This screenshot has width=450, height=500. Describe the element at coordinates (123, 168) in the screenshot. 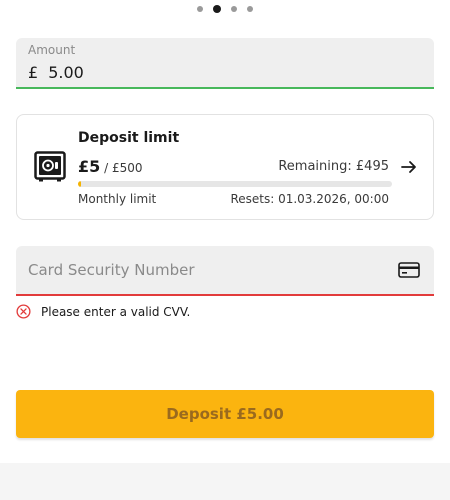

I see `limit-total: / £500` at that location.